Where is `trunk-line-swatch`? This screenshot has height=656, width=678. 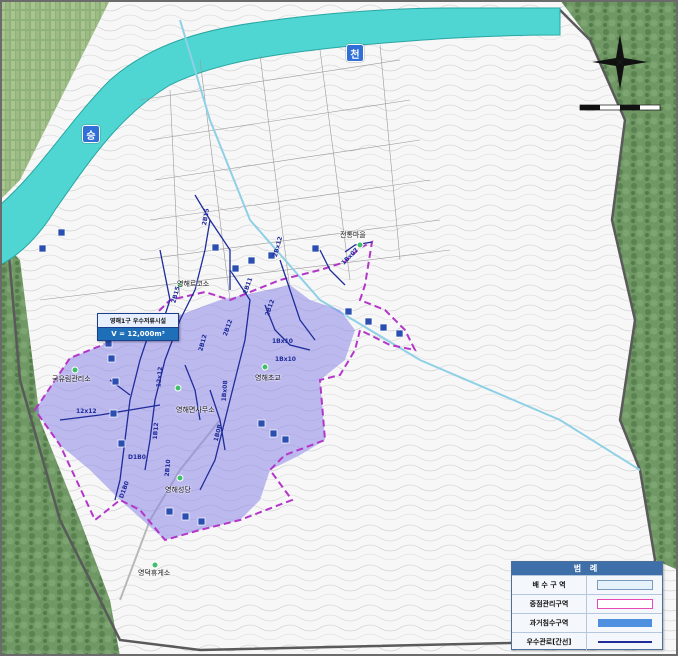
trunk-line-swatch is located at coordinates (624, 642).